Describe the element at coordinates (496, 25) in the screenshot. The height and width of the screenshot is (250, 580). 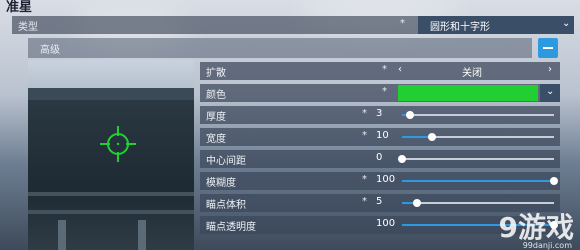
I see `type-select: 圆形和十字形 ⌄` at that location.